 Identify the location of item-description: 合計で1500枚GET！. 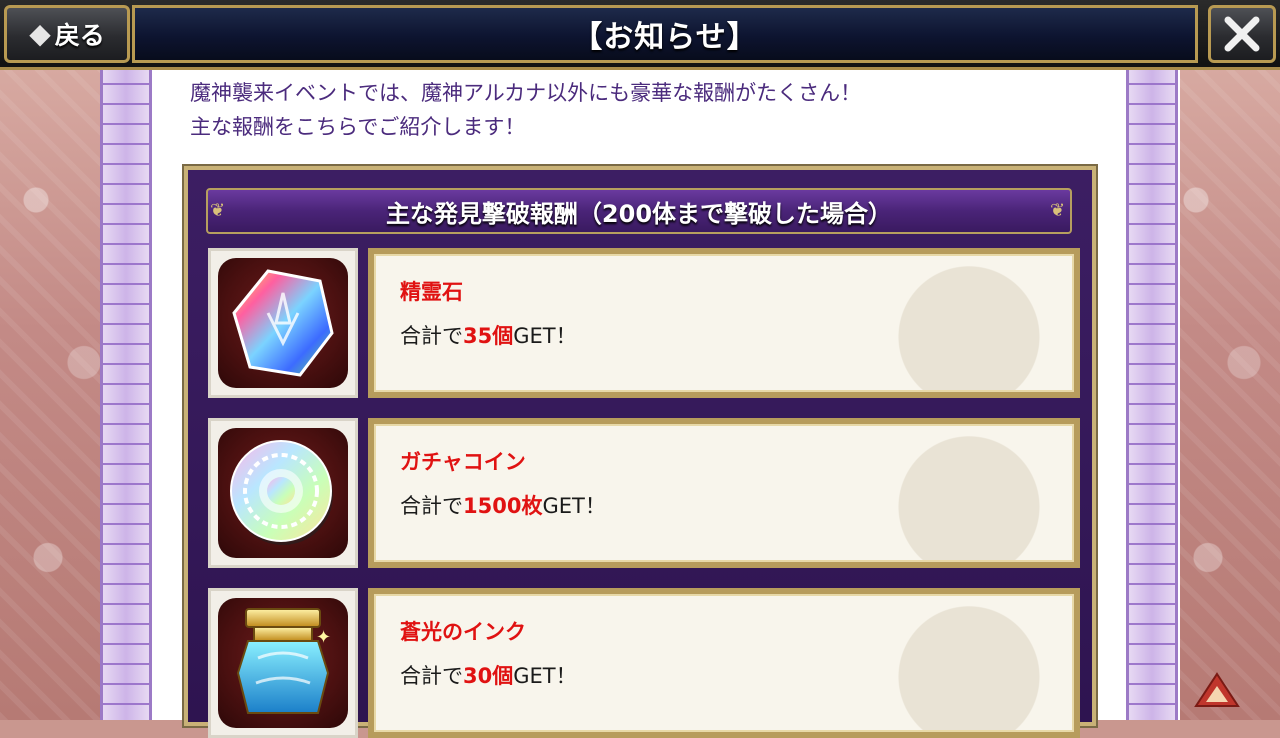
(503, 505).